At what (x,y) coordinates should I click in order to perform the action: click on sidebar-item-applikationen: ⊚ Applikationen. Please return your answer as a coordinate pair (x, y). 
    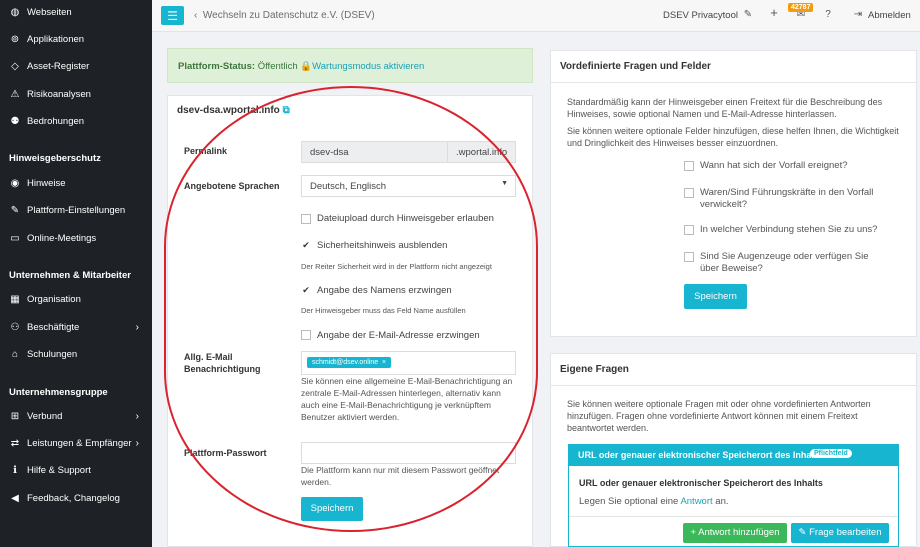
    Looking at the image, I should click on (77, 39).